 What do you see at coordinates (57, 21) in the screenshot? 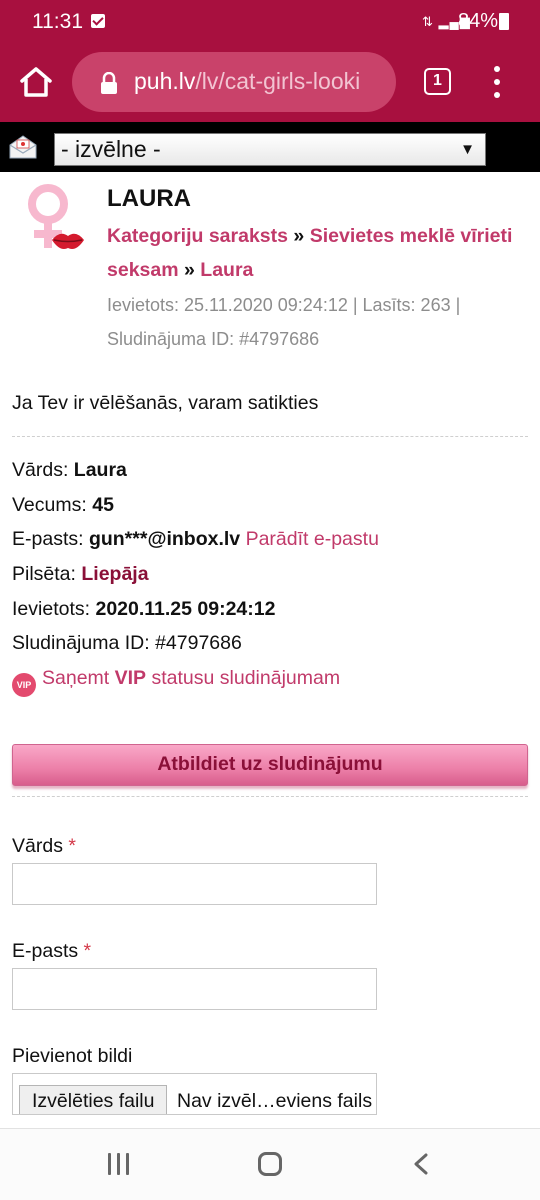
I see `status-time: 11:31` at bounding box center [57, 21].